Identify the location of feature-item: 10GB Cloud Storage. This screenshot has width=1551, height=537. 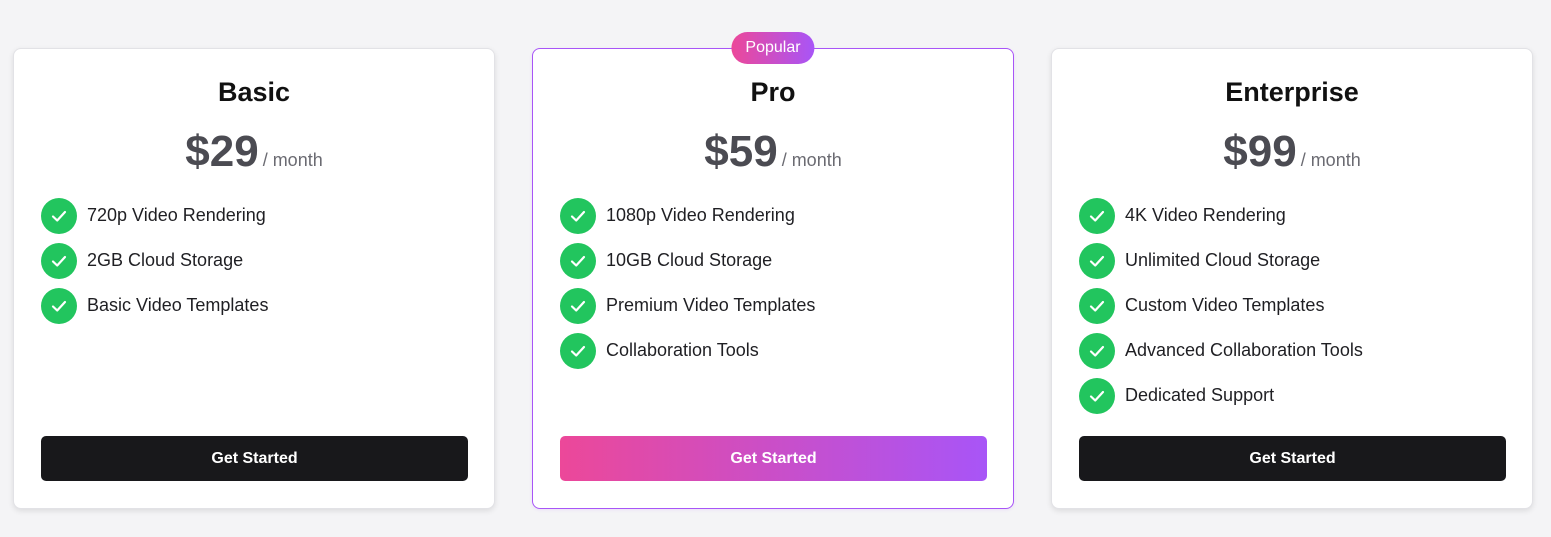
(687, 260).